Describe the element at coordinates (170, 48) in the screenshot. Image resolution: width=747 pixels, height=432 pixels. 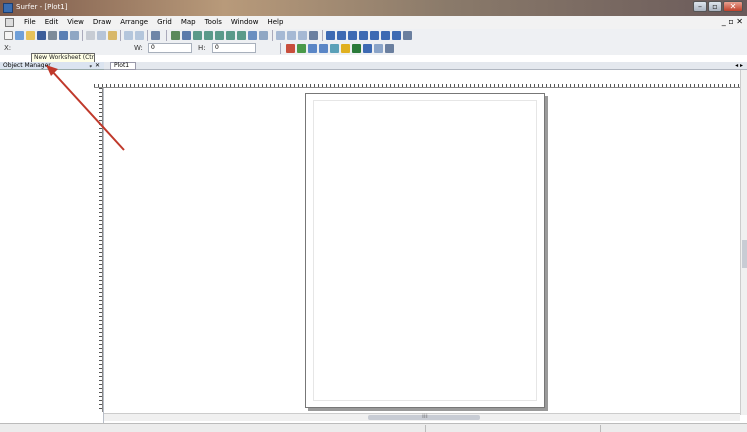
I see `width-field: 0` at that location.